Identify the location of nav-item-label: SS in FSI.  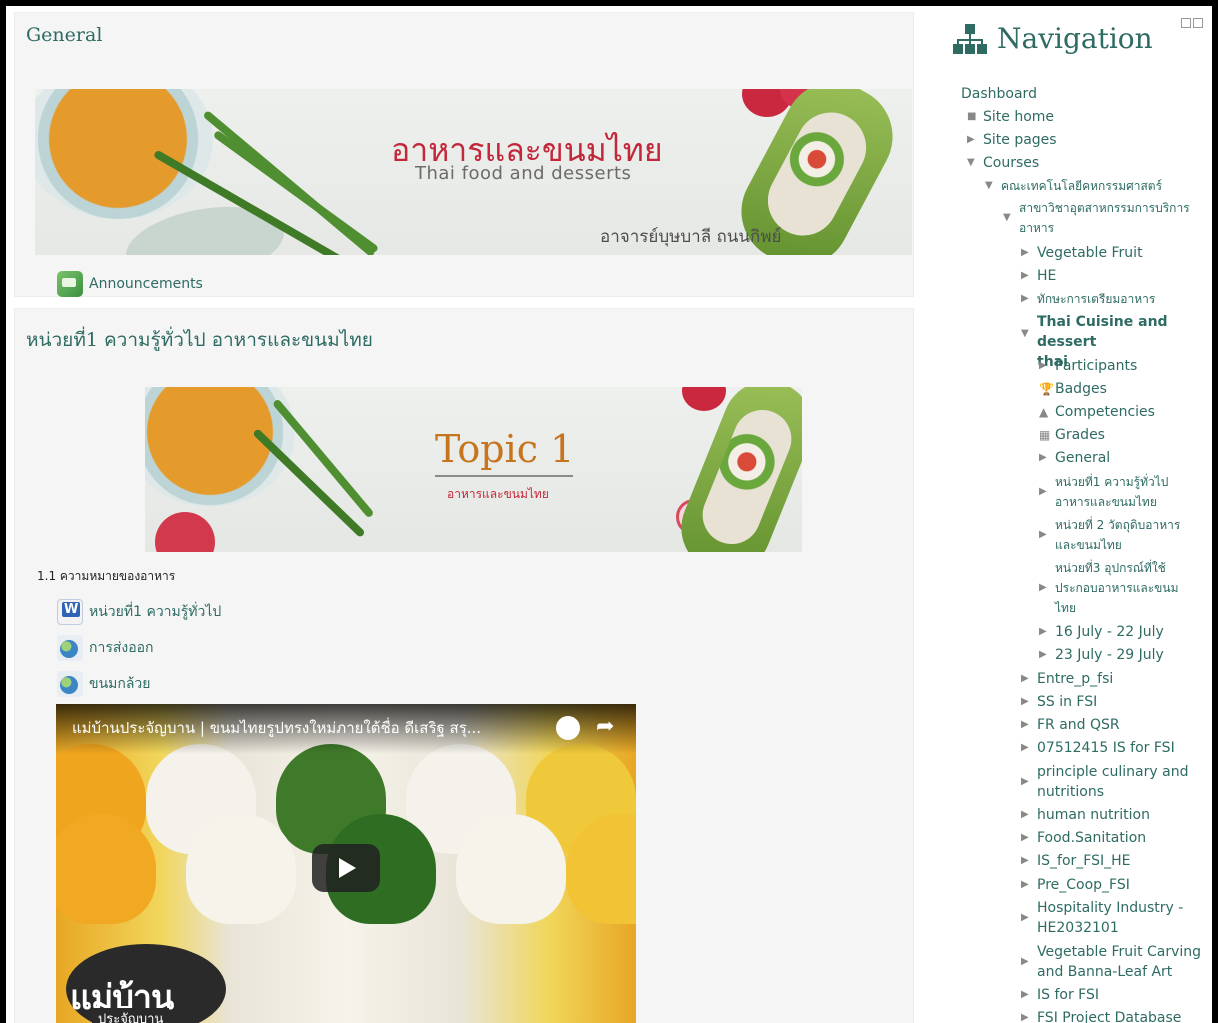
(1067, 702).